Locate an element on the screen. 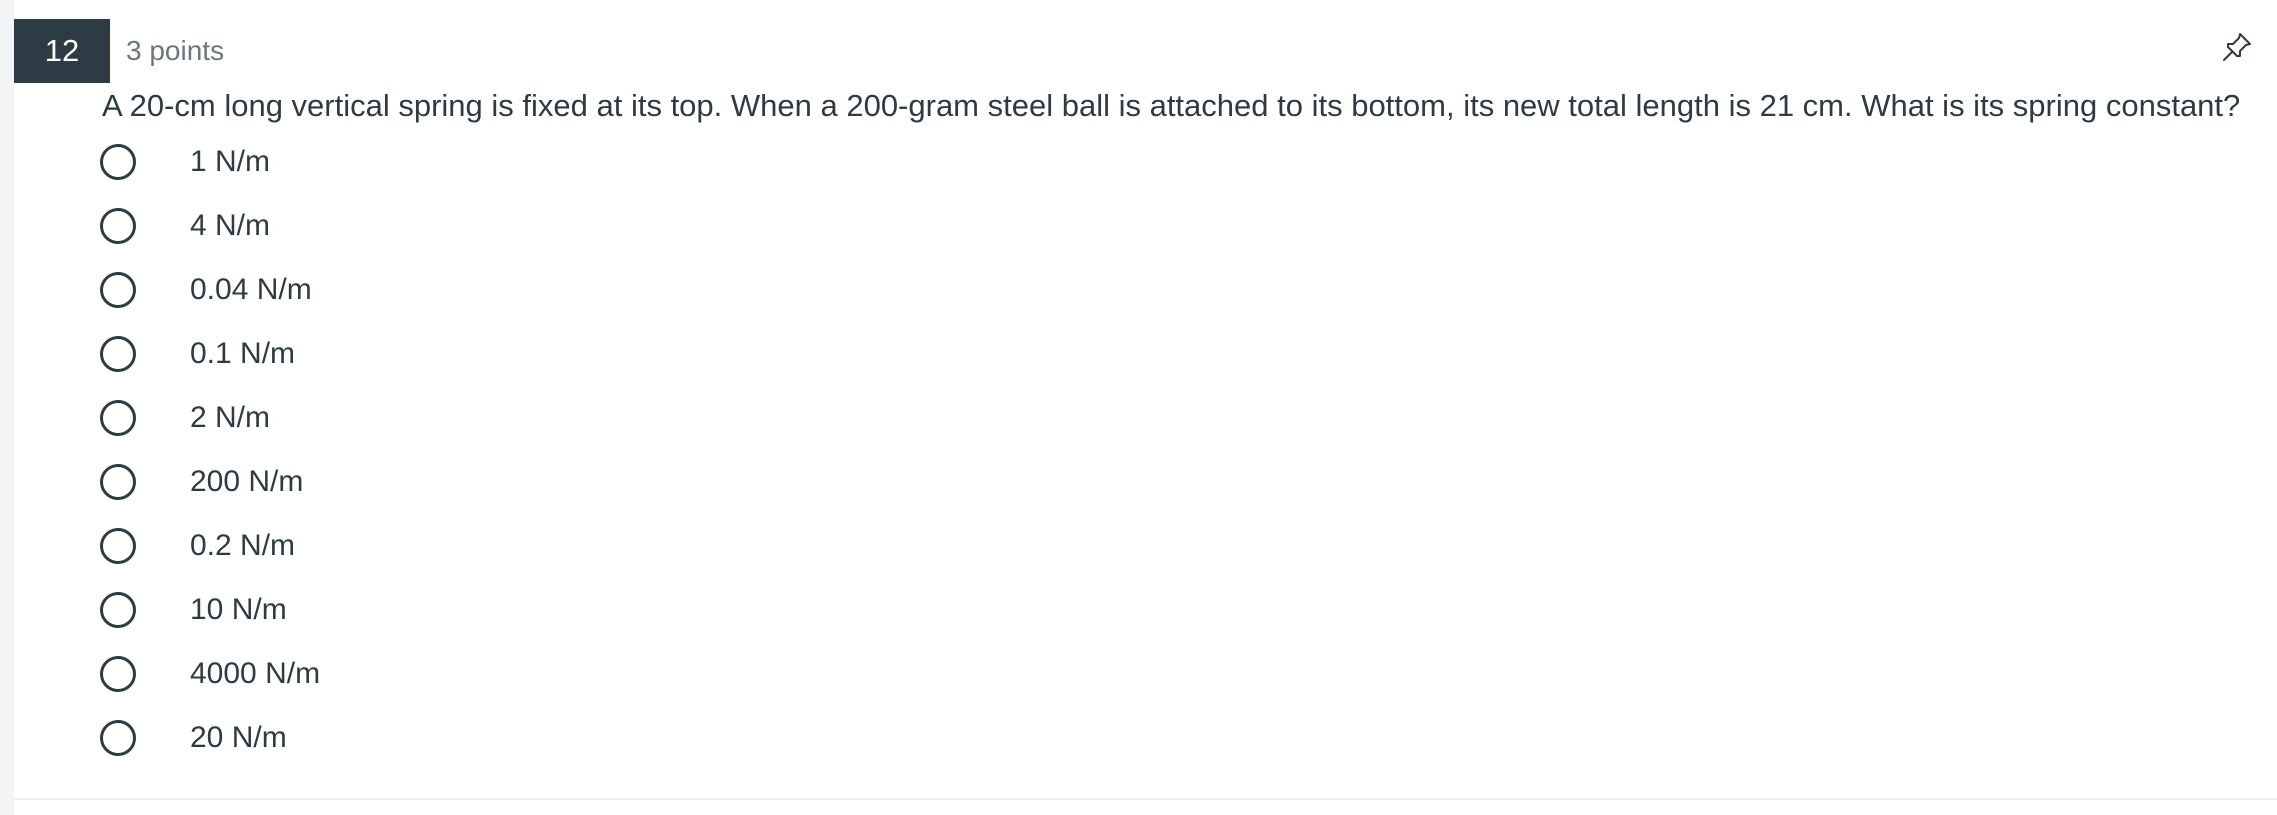 The image size is (2277, 815). answer-option-label: 20 N/m is located at coordinates (238, 737).